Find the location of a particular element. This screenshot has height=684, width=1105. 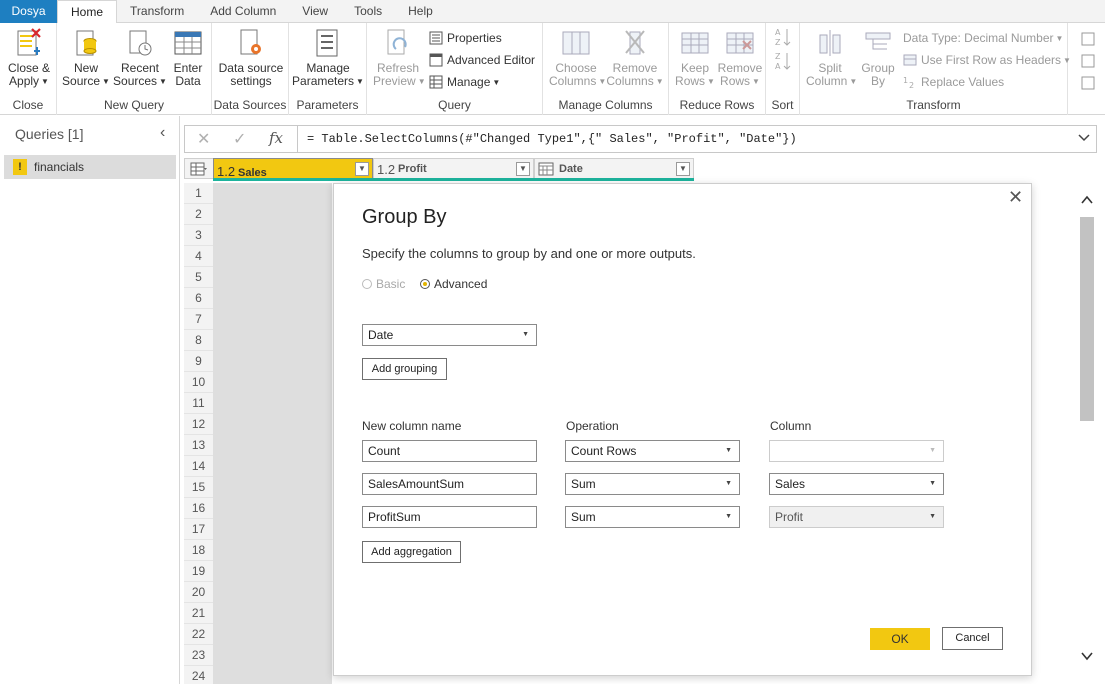

row-number: 22 is located at coordinates (198, 634).